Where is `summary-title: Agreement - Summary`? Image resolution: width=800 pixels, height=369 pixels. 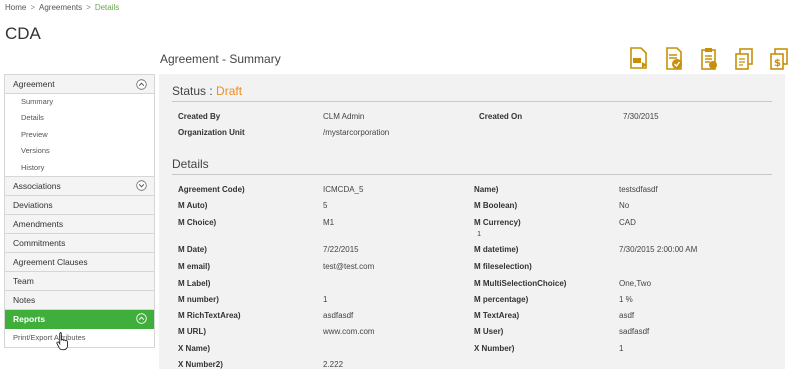 summary-title: Agreement - Summary is located at coordinates (220, 59).